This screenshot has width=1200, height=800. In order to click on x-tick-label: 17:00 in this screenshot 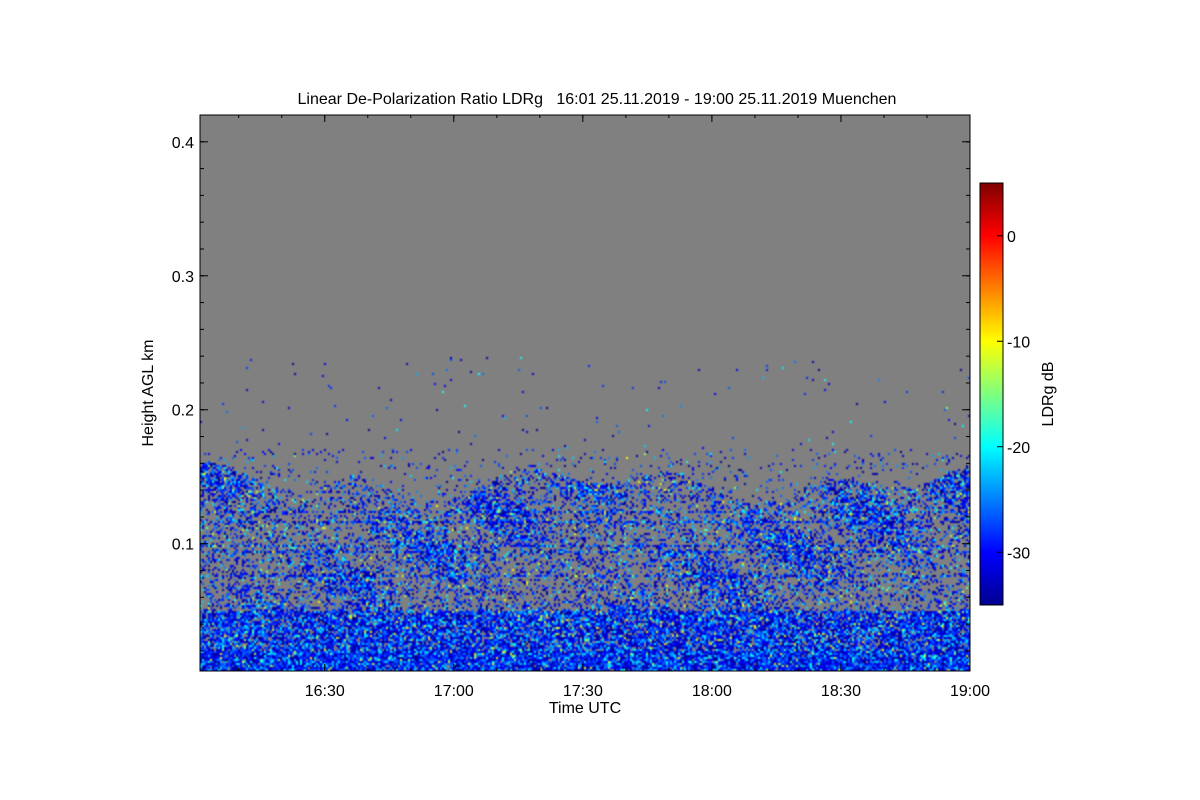, I will do `click(454, 691)`.